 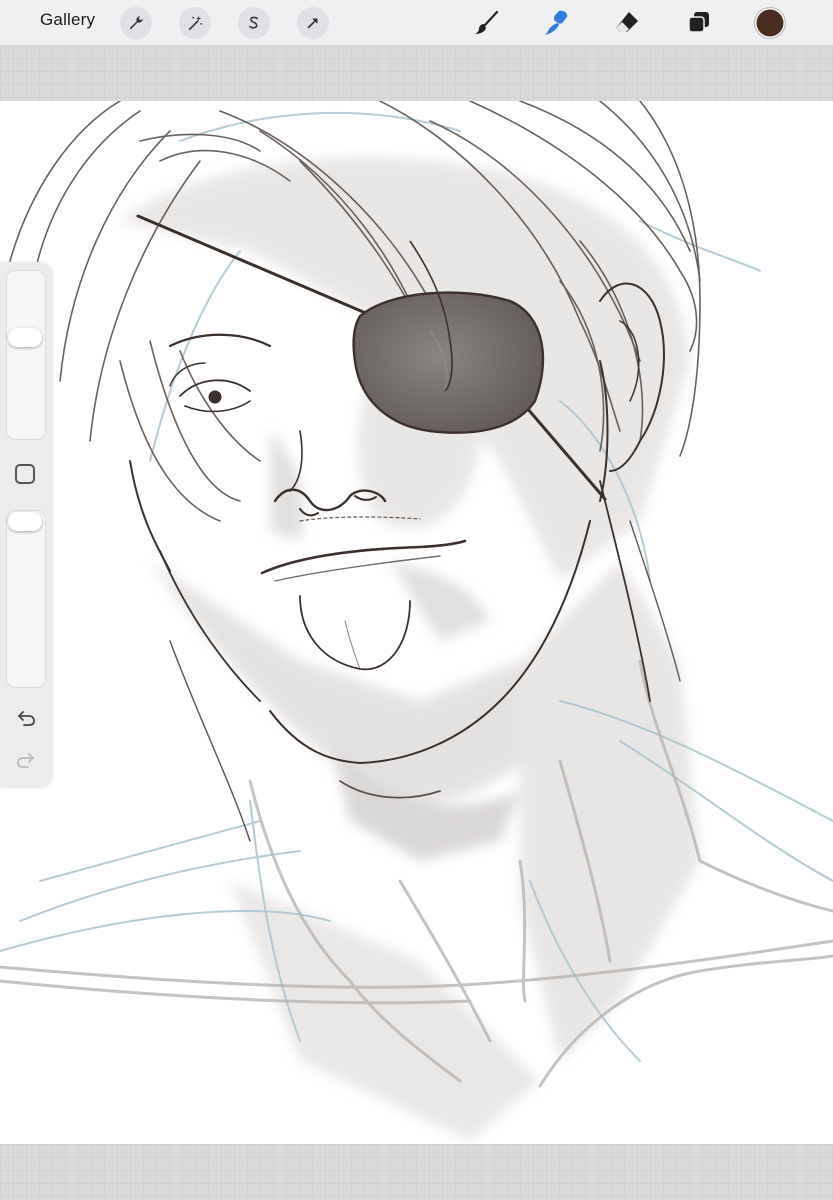 I want to click on redo-button, so click(x=26, y=760).